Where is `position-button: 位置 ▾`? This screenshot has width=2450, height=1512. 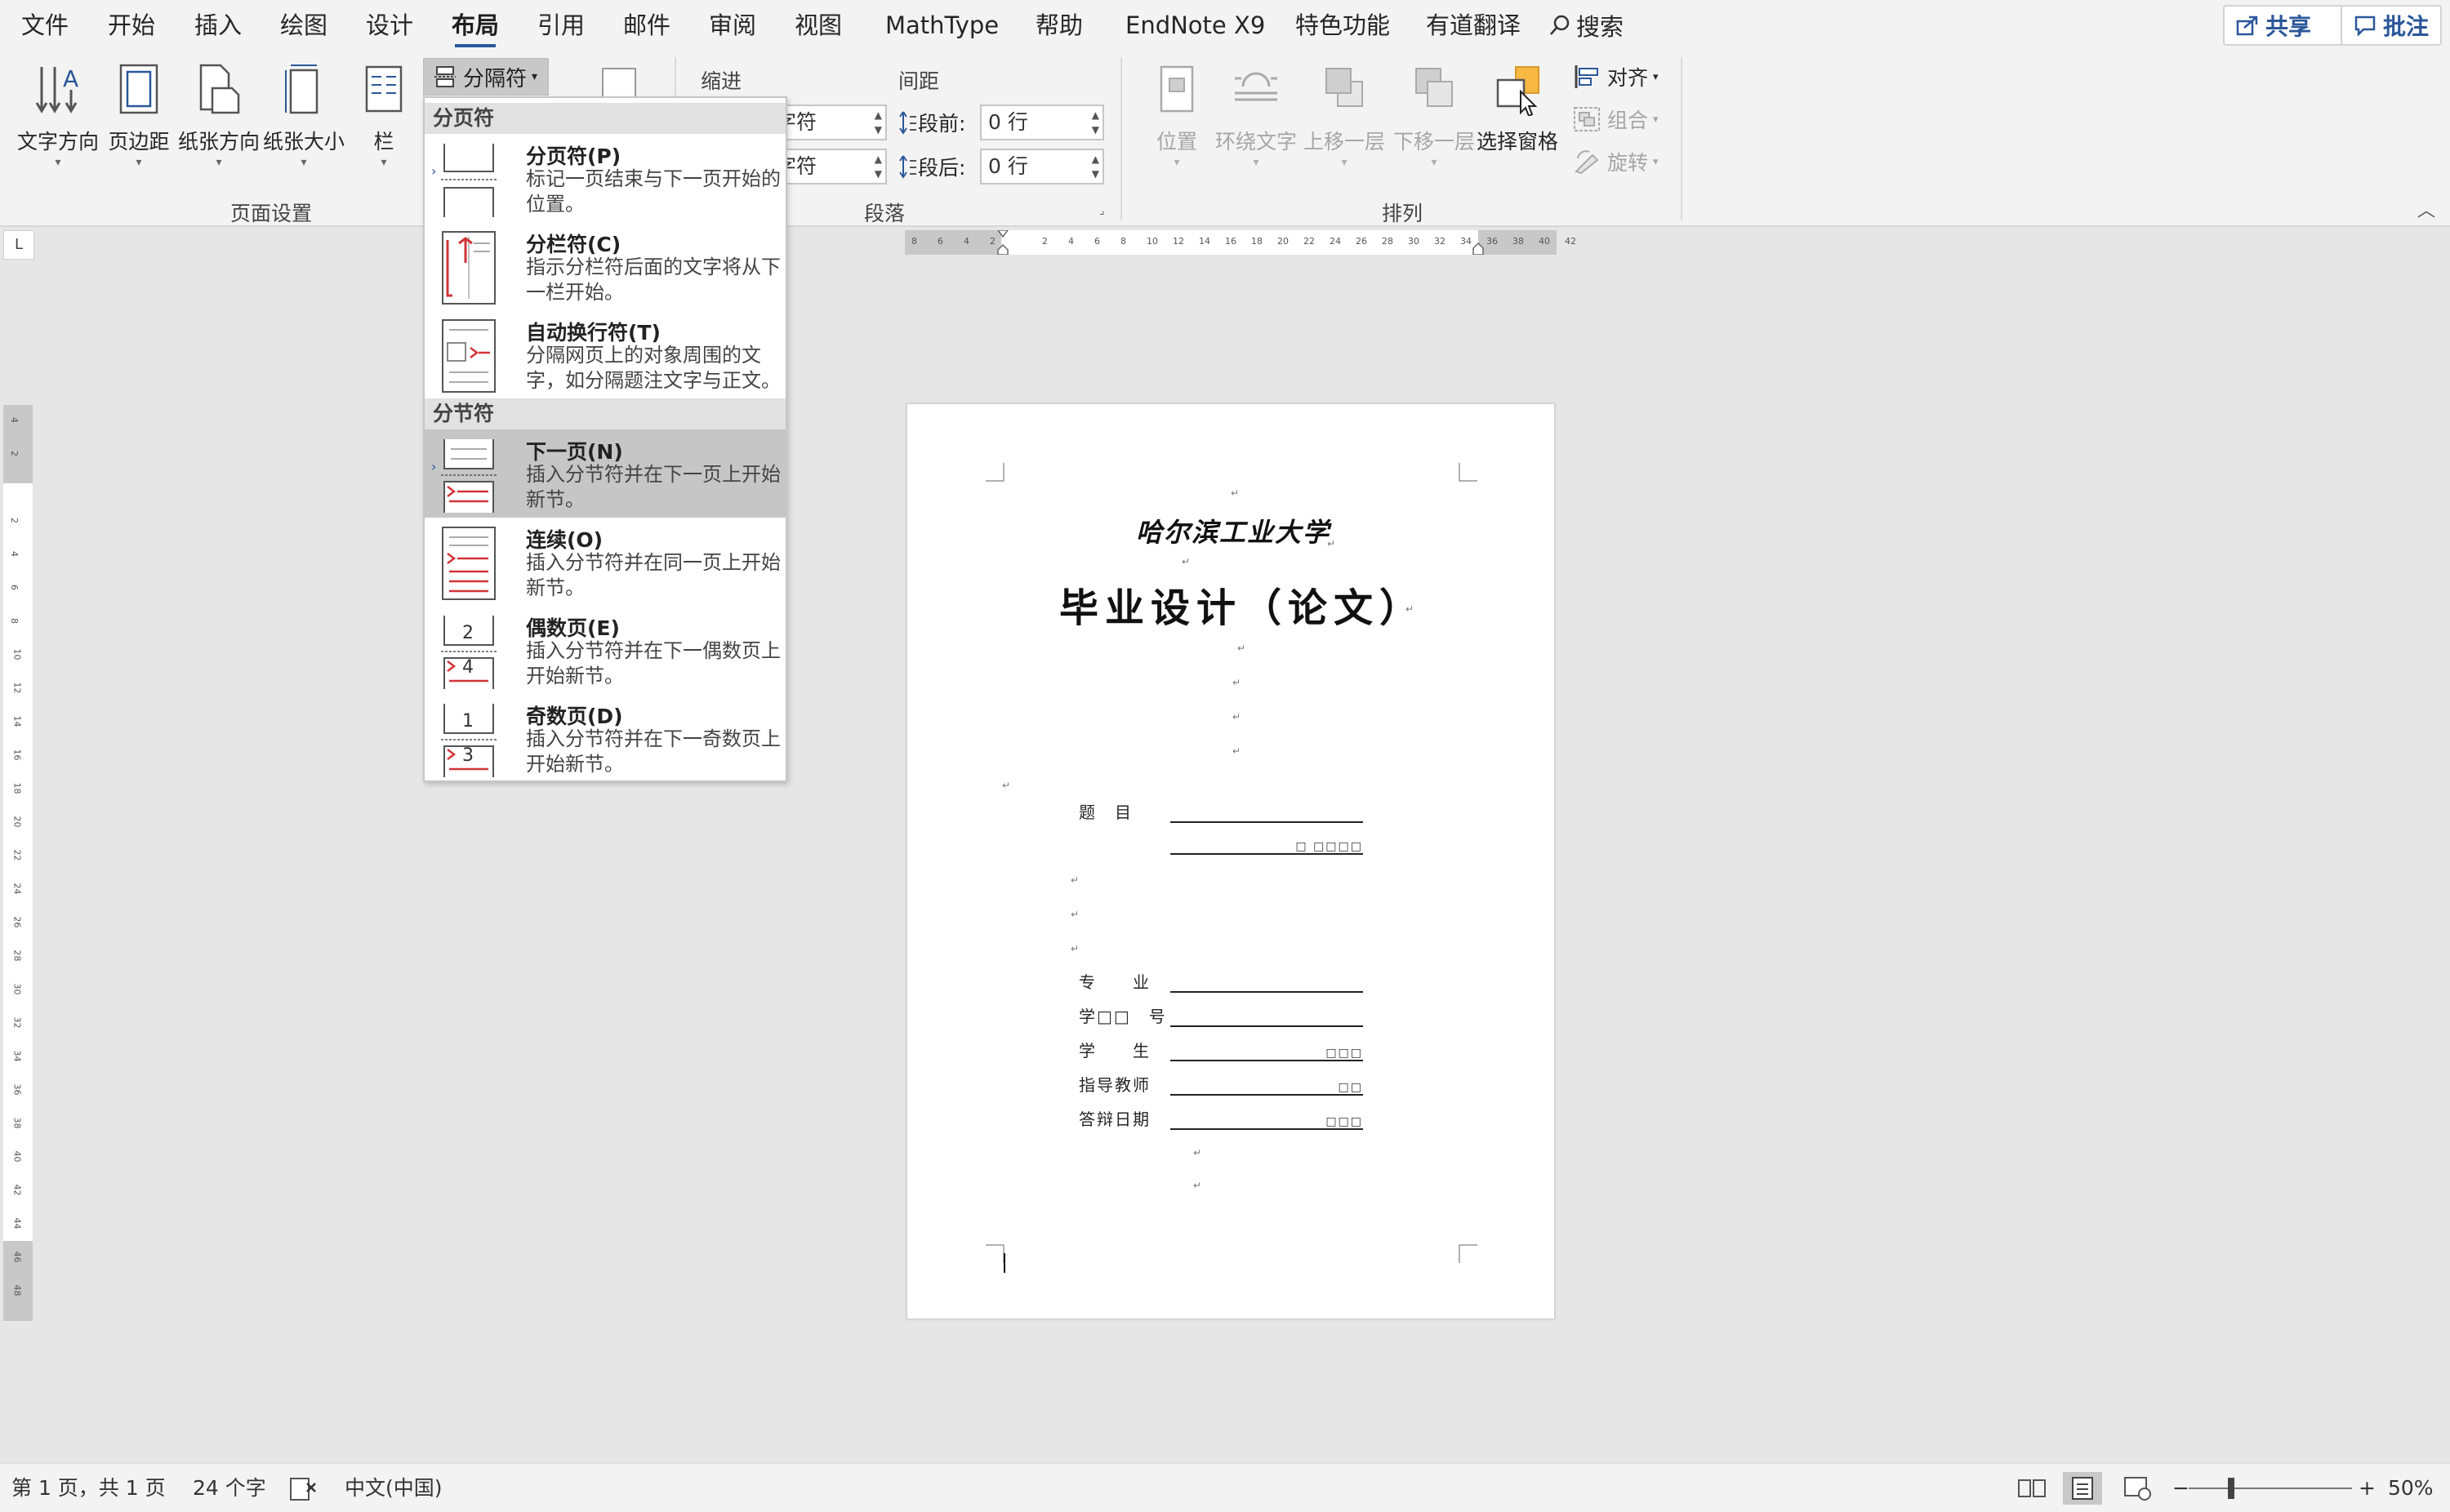 position-button: 位置 ▾ is located at coordinates (1177, 115).